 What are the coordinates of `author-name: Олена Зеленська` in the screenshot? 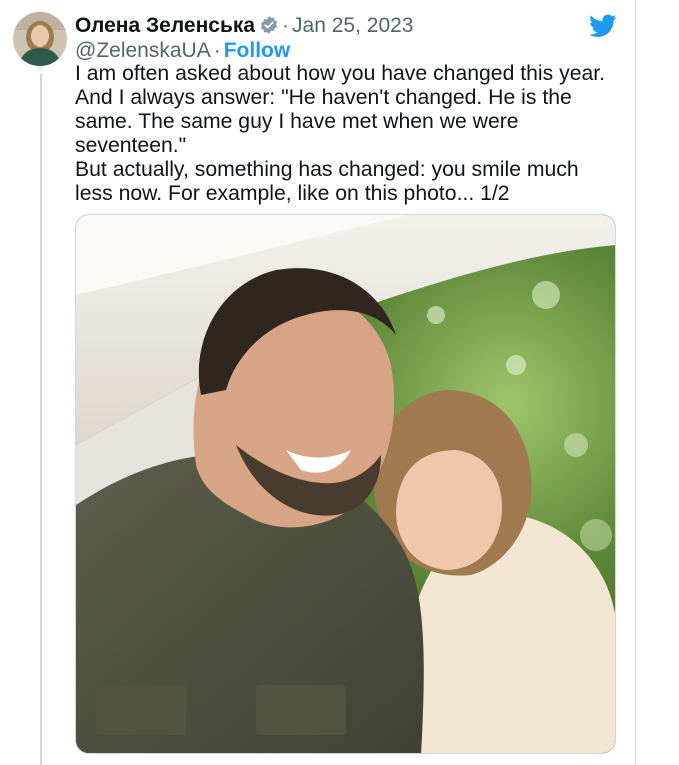 It's located at (165, 25).